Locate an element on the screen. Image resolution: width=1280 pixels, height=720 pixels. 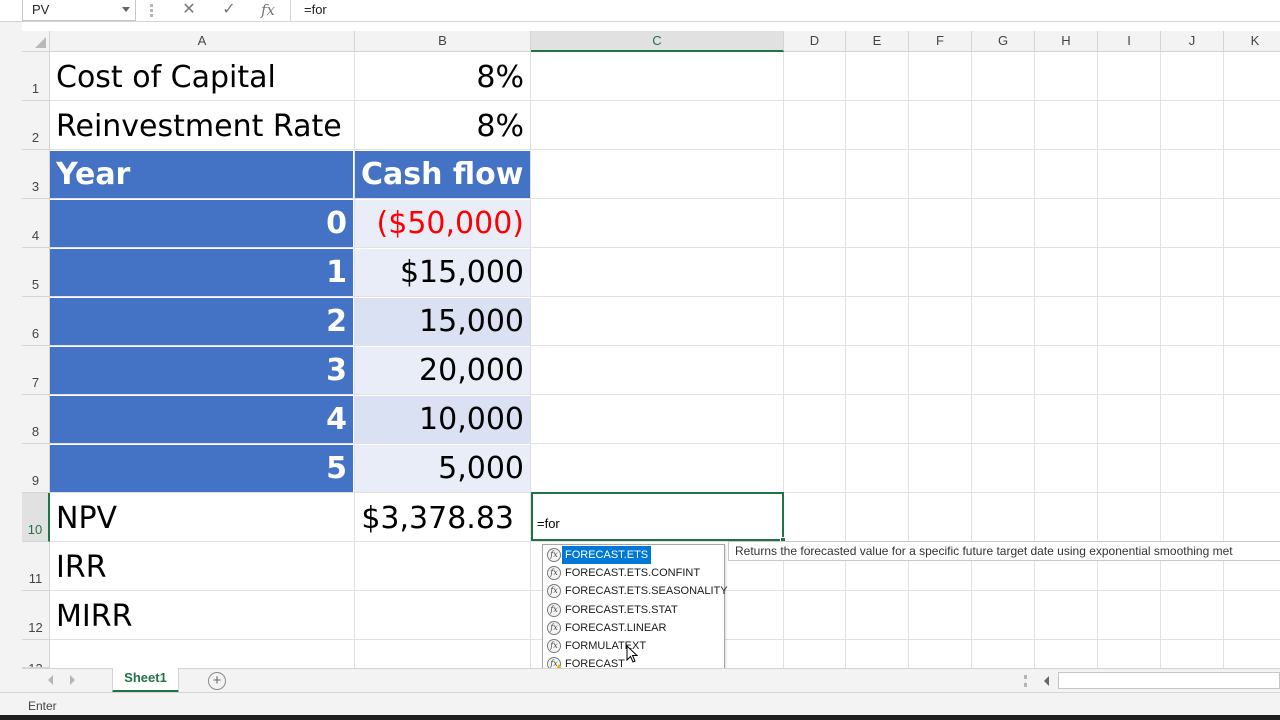
column-header-b: B is located at coordinates (443, 41).